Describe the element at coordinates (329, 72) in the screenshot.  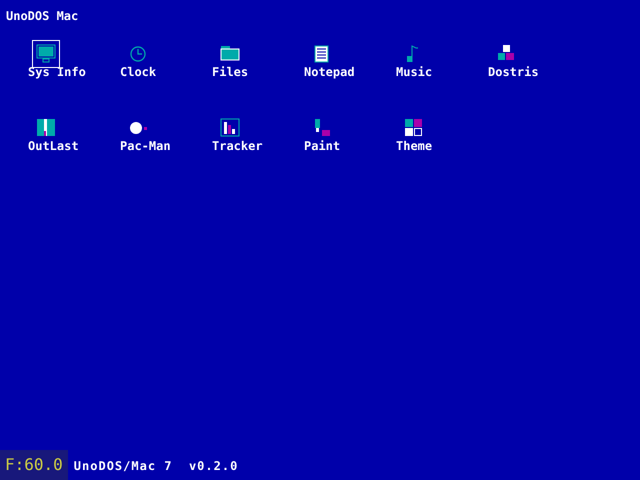
I see `icon-label: Notepad` at that location.